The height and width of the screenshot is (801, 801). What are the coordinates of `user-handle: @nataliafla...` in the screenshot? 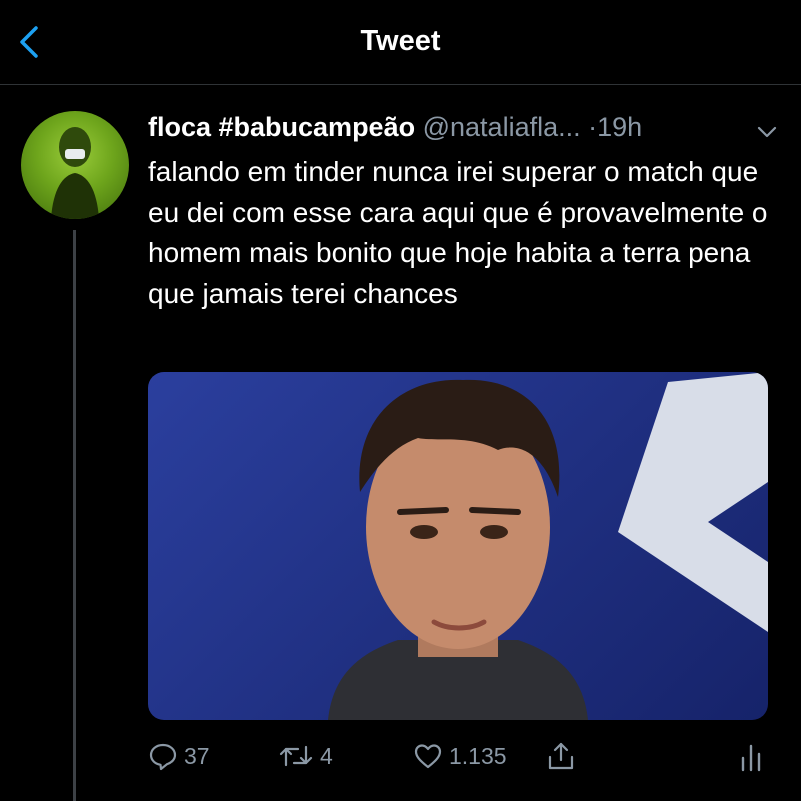 It's located at (502, 127).